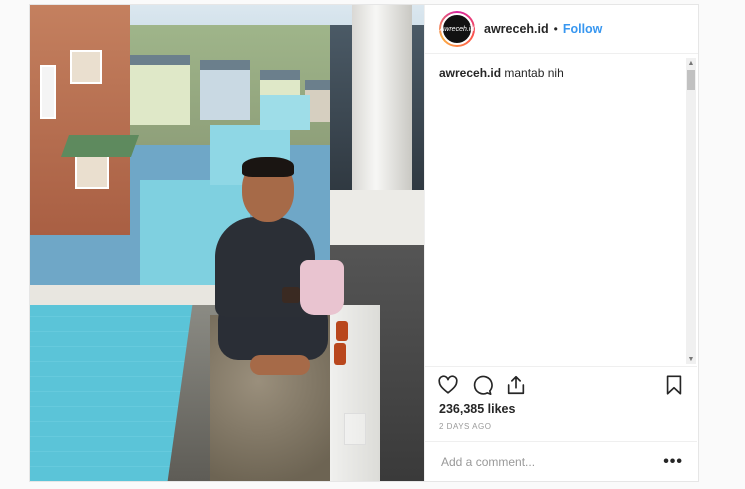 This screenshot has width=745, height=489. Describe the element at coordinates (100, 146) in the screenshot. I see `photo-roof` at that location.